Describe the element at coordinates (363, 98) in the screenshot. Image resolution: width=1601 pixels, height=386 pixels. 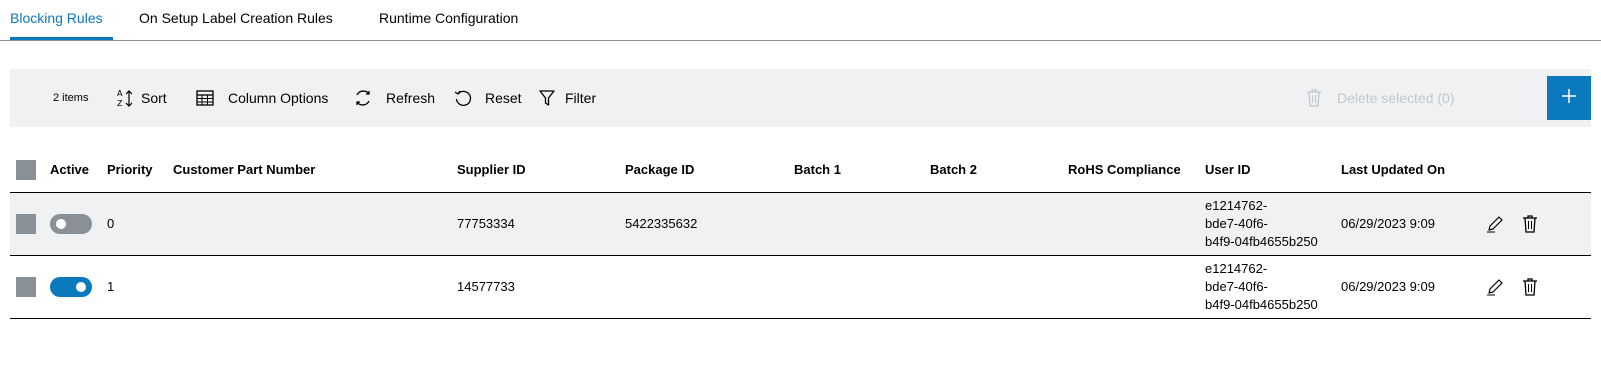
I see `refresh-icon` at that location.